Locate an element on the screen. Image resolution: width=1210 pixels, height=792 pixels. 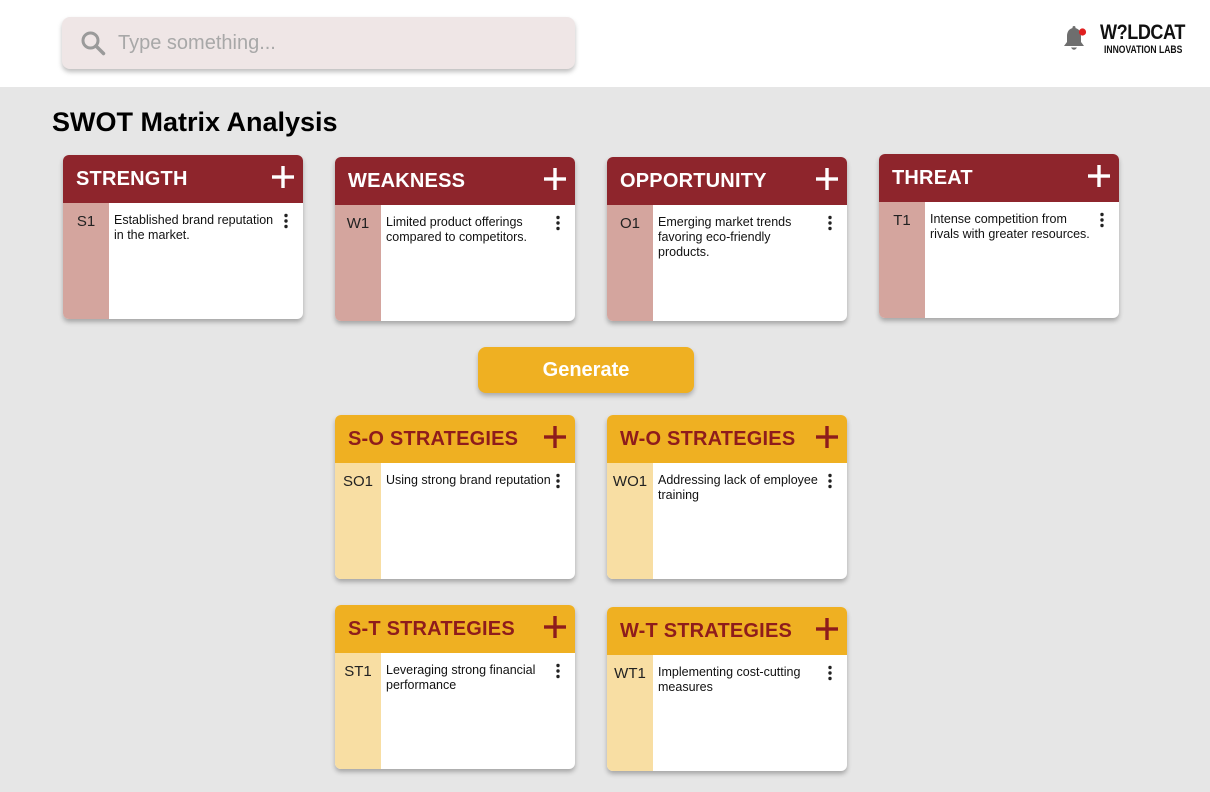
so-strategies-header: S-O STRATEGIES is located at coordinates (455, 439).